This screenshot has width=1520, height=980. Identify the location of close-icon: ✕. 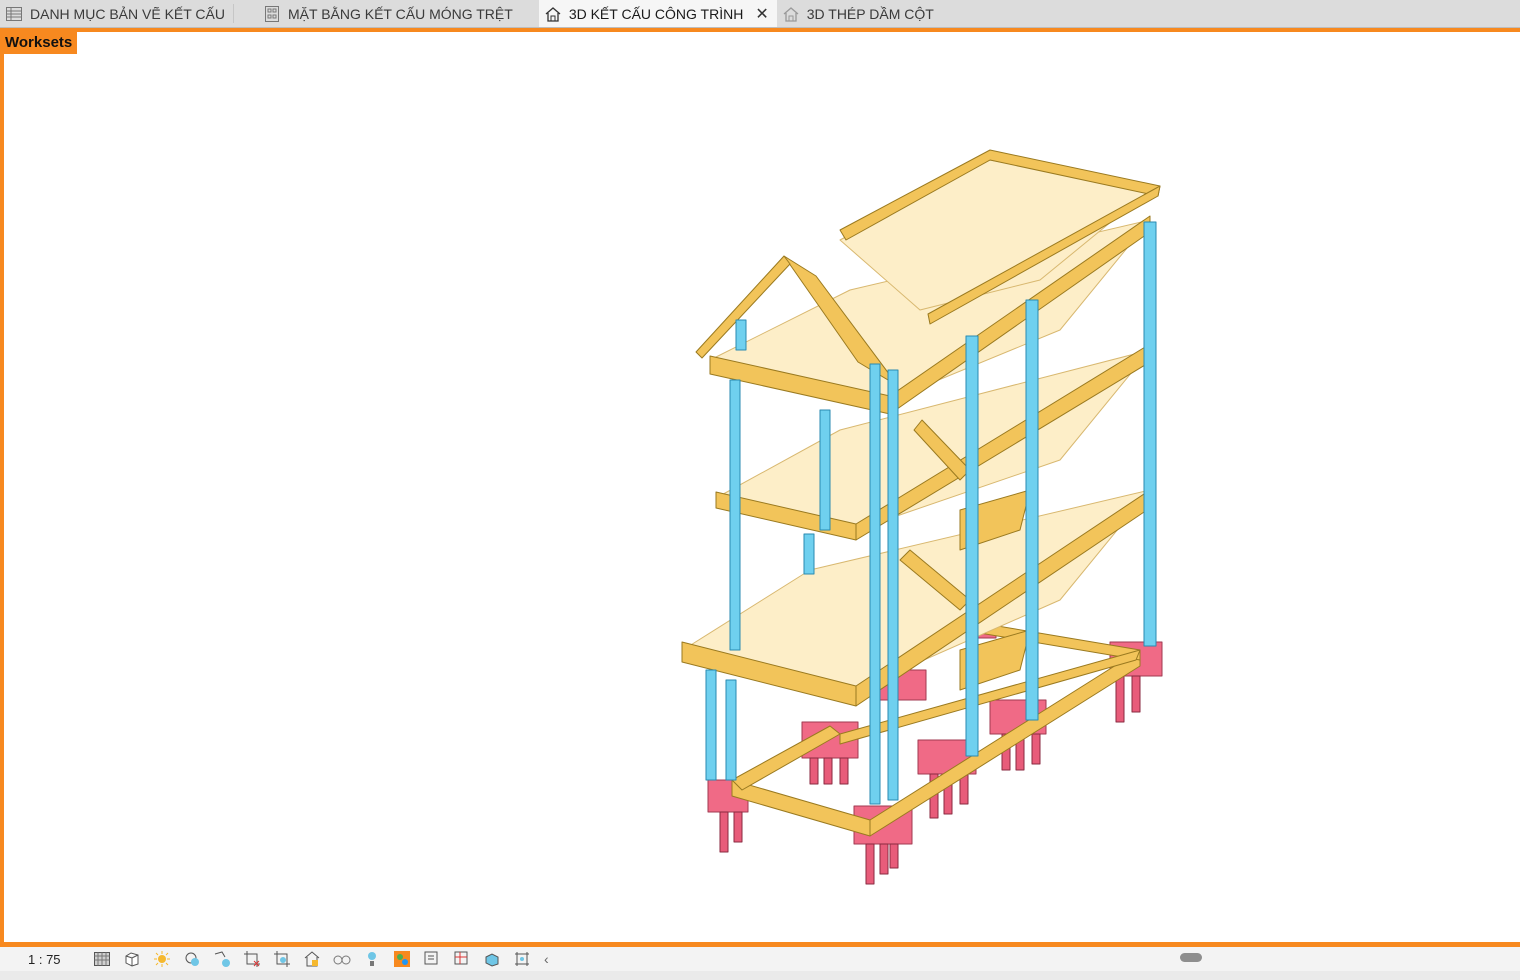
(761, 14).